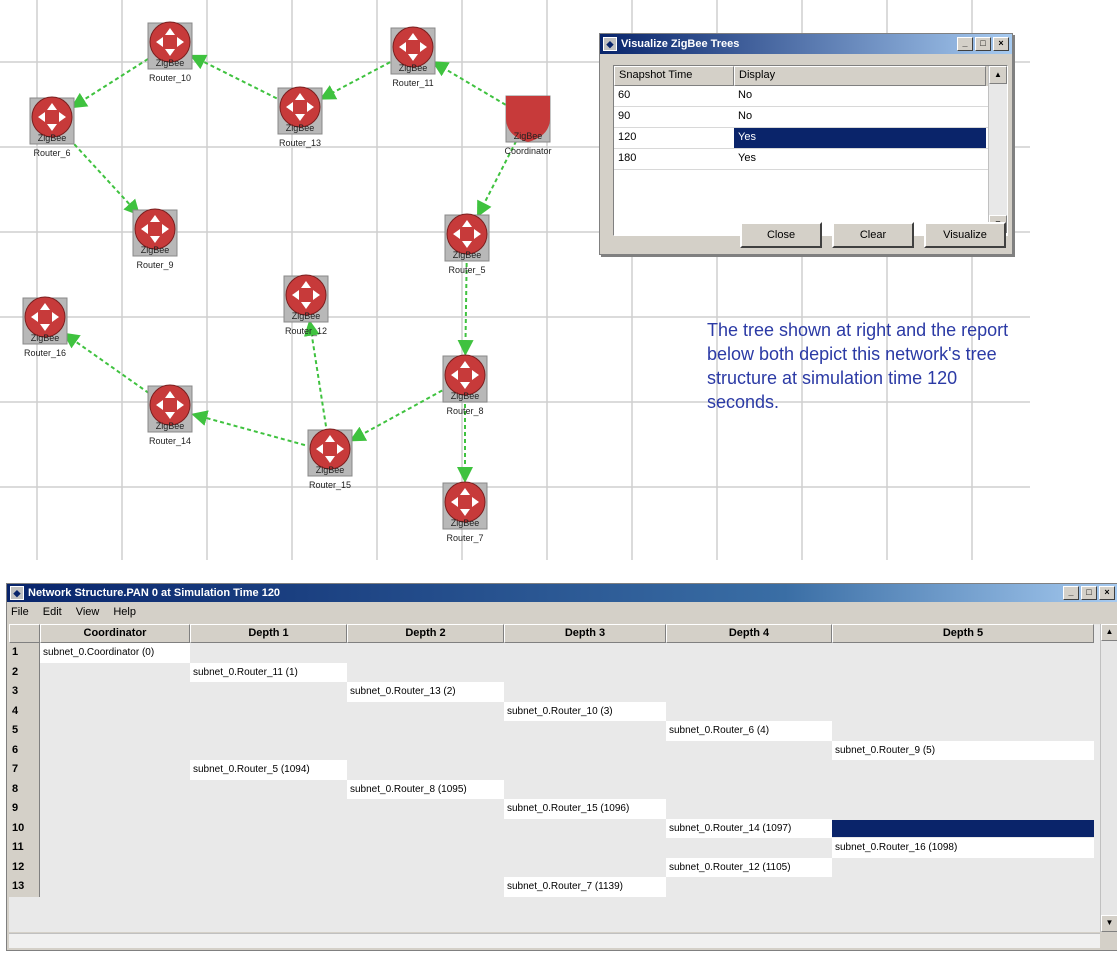 The image size is (1117, 953). I want to click on table-row: 2 subnet_0.Router_11 (1), so click(554, 672).